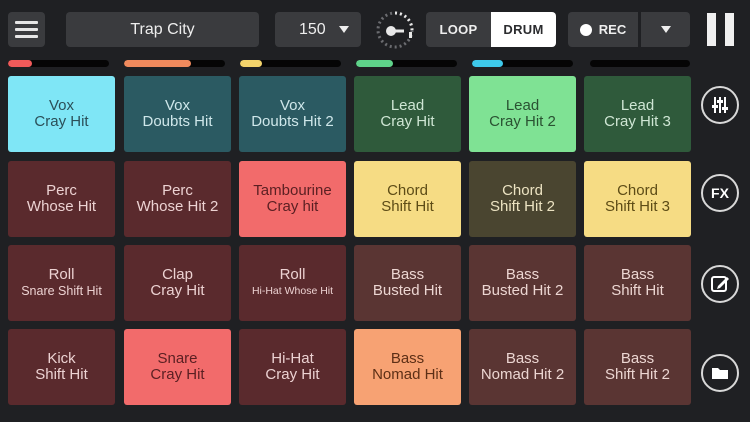 The image size is (750, 422). I want to click on pad-label-line2: Doubts Hit 2, so click(292, 121).